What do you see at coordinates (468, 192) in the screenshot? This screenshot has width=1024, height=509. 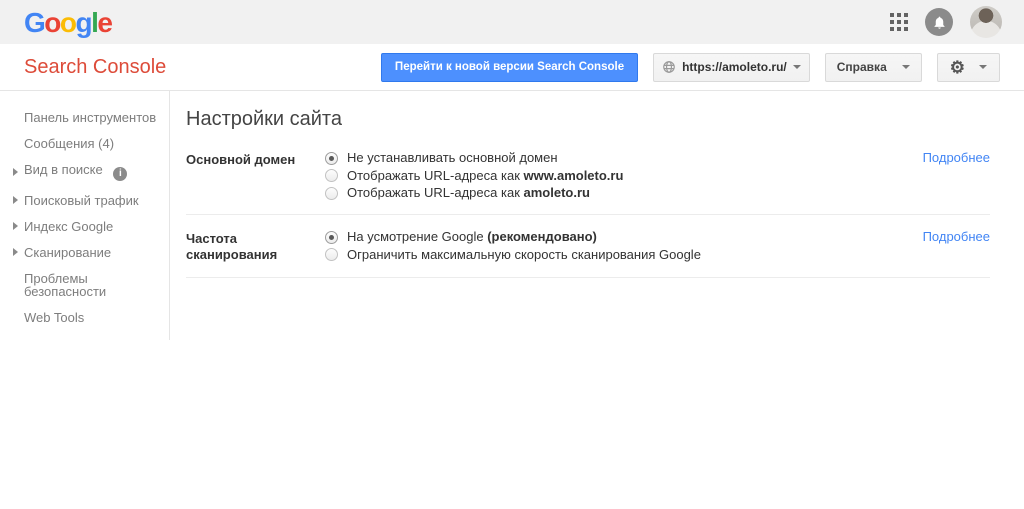 I see `radio-option-label: Отображать URL-адреса как amoleto.ru` at bounding box center [468, 192].